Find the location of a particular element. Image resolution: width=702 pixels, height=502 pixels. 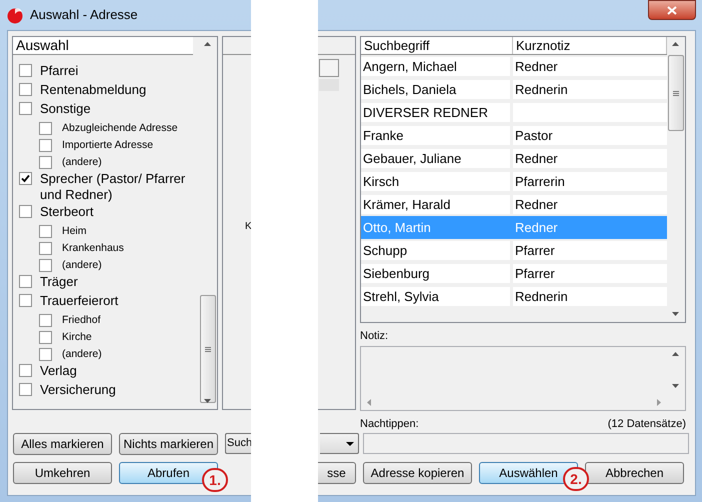

table-cell: Franke is located at coordinates (435, 135).